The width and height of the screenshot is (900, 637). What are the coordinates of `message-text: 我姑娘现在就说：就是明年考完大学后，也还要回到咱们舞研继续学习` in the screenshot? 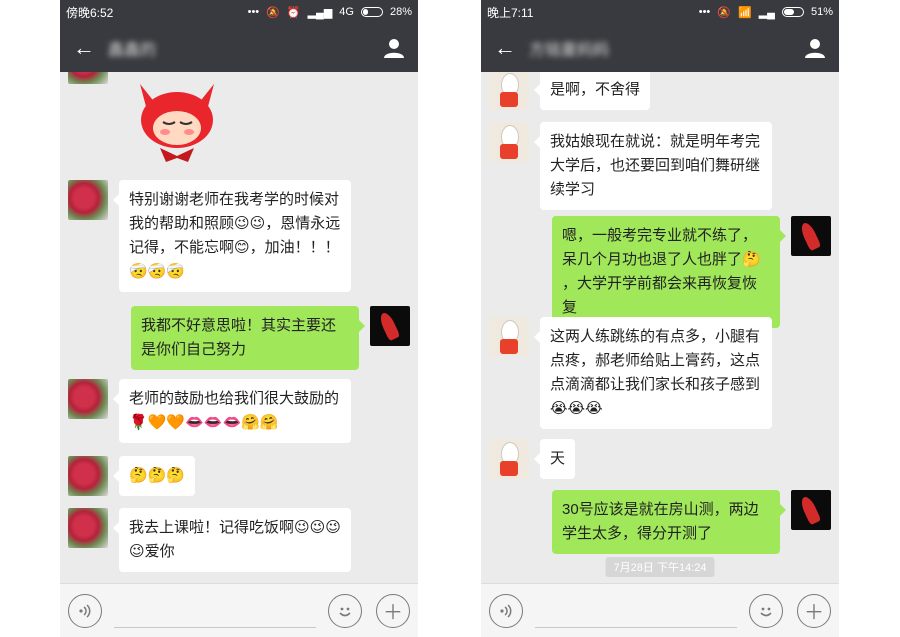 It's located at (655, 165).